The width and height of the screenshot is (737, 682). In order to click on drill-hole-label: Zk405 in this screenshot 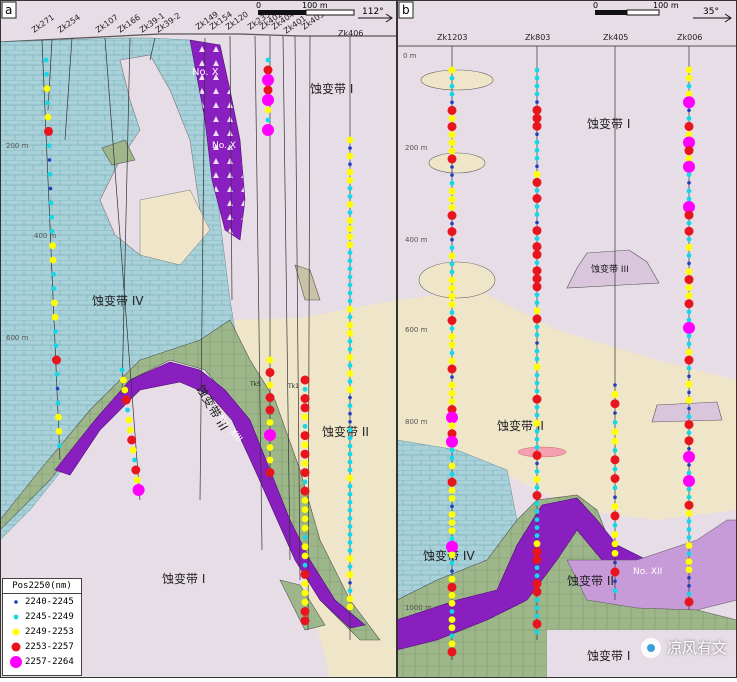, I will do `click(615, 37)`.